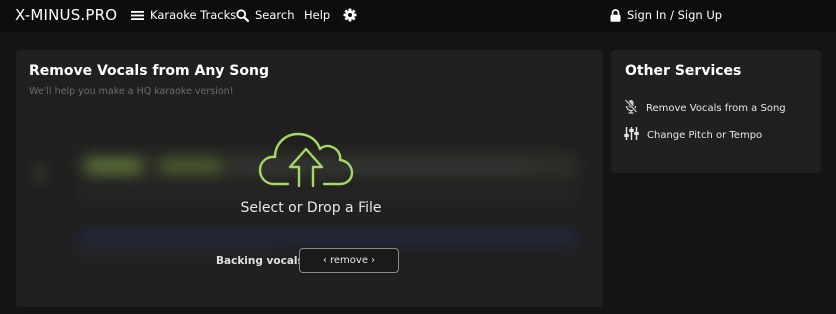  What do you see at coordinates (675, 15) in the screenshot?
I see `nav-sign-in-label: Sign In / Sign Up` at bounding box center [675, 15].